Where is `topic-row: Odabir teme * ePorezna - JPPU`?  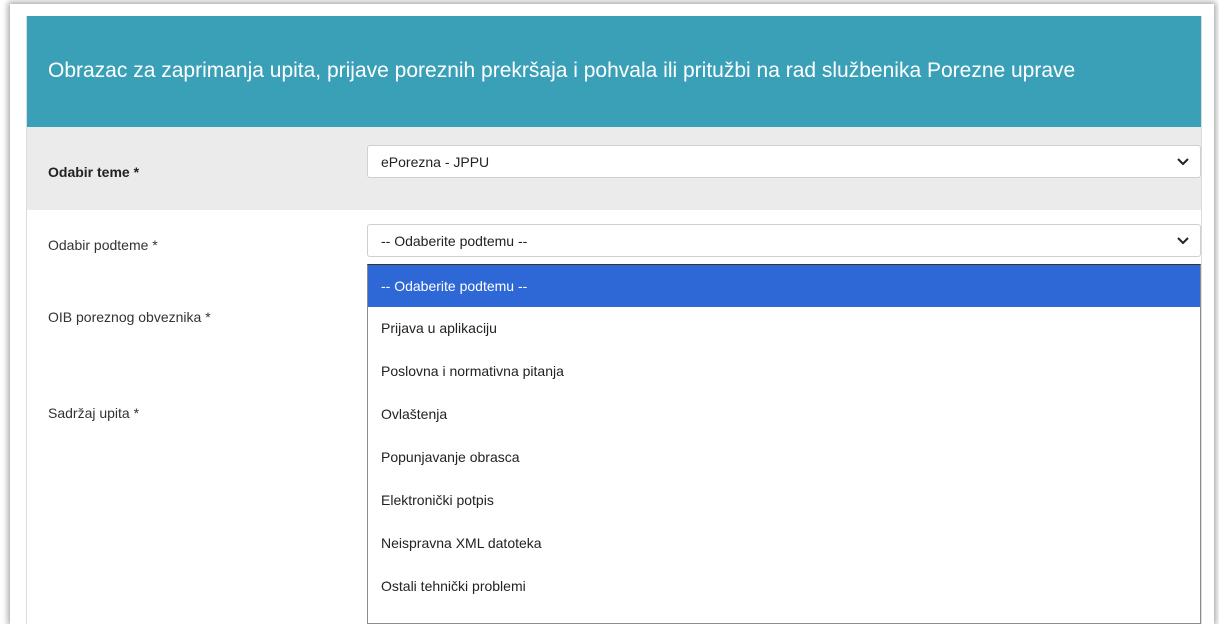 topic-row: Odabir teme * ePorezna - JPPU is located at coordinates (614, 168).